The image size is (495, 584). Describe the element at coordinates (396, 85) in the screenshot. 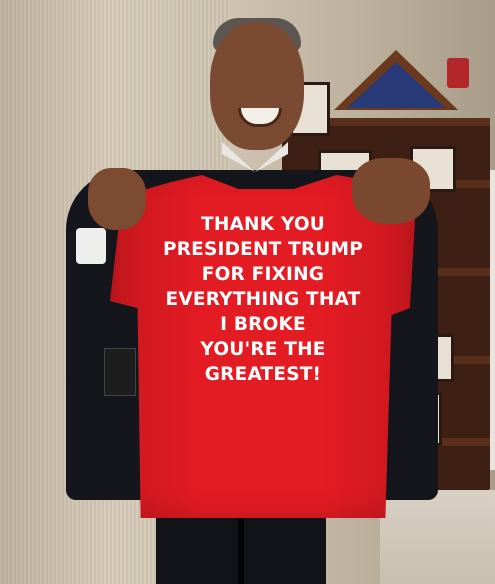

I see `folded-flag` at that location.